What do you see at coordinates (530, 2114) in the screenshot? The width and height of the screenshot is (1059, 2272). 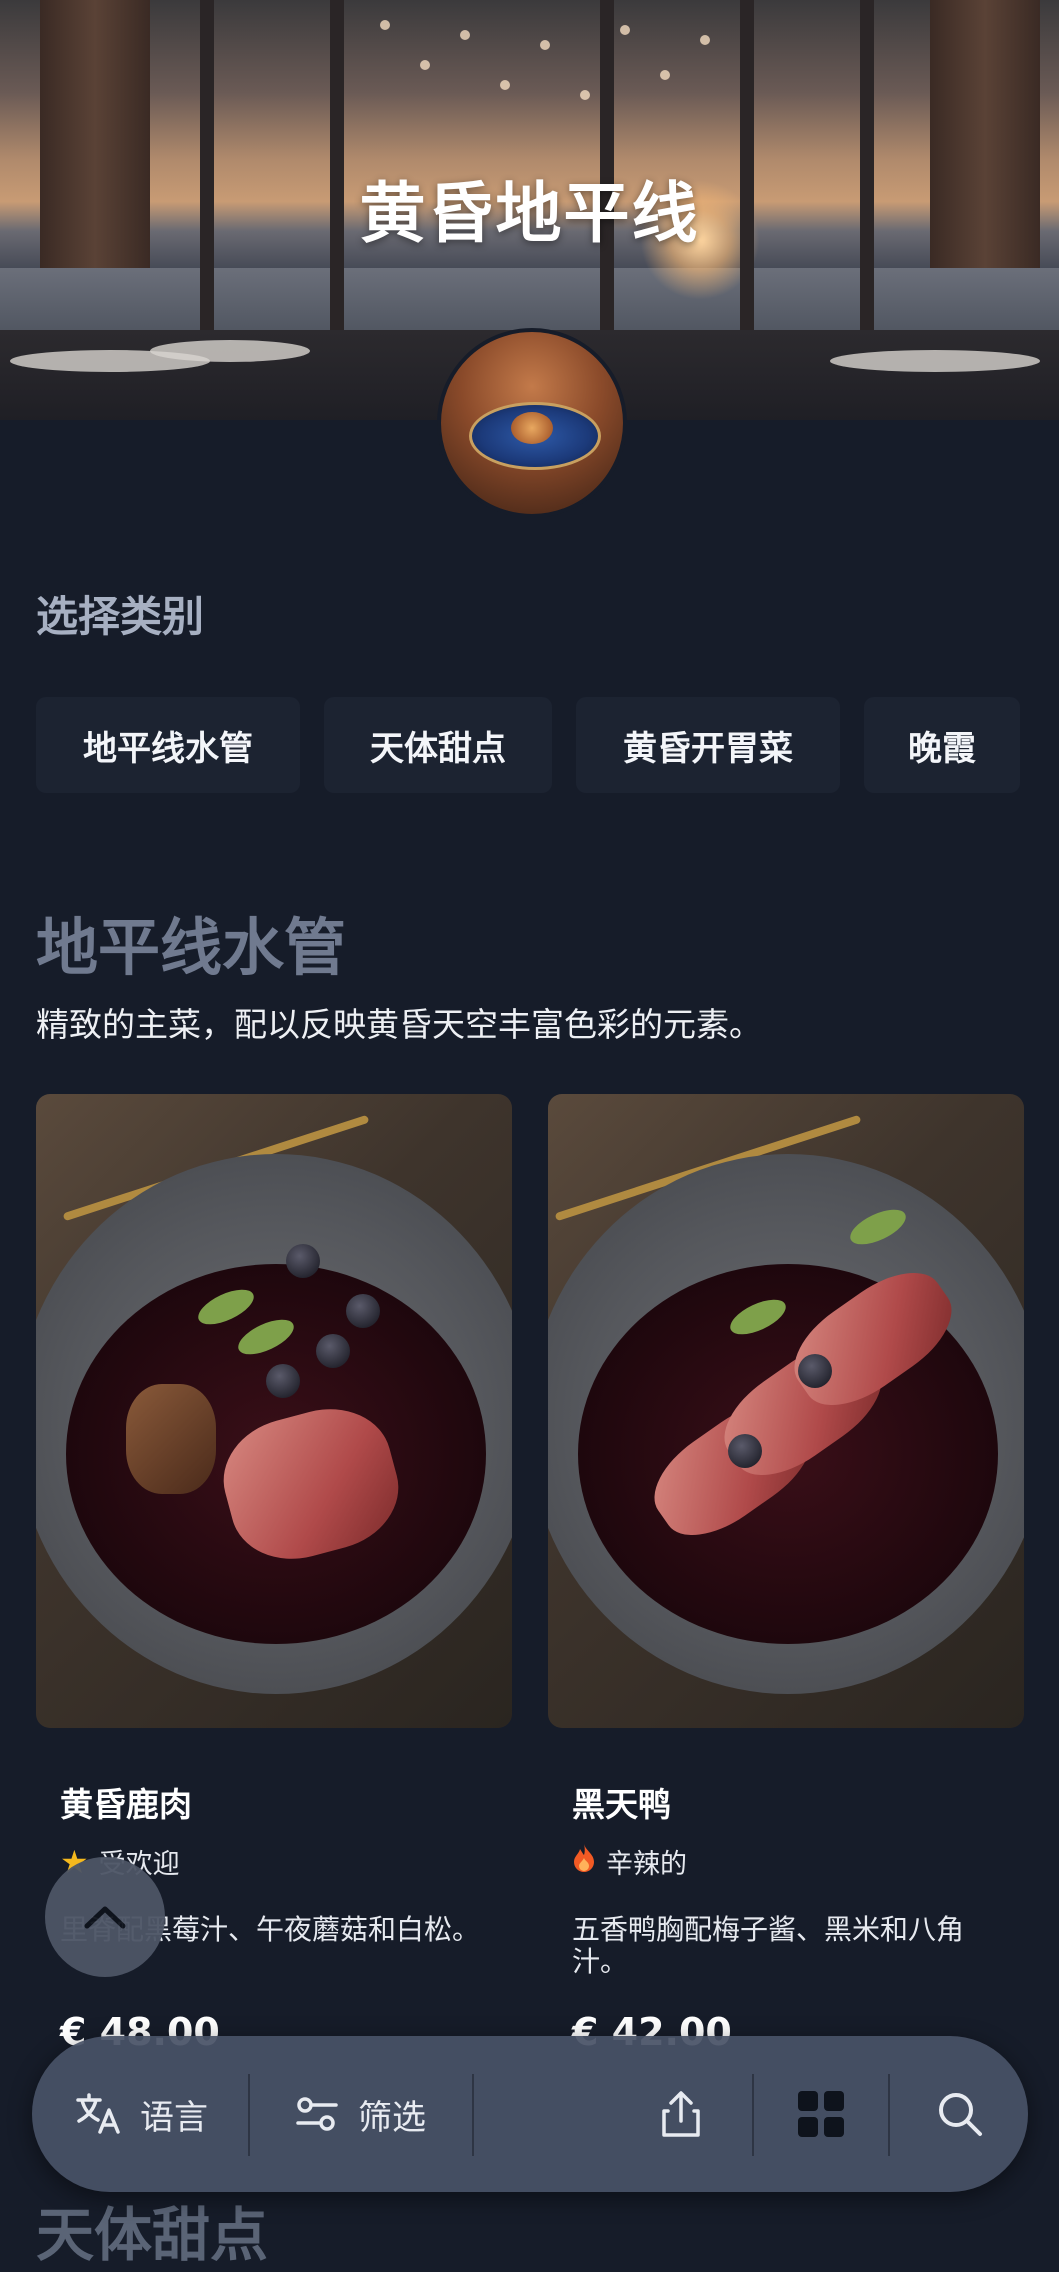 I see `bottom-toolbar: 语言 筛选` at bounding box center [530, 2114].